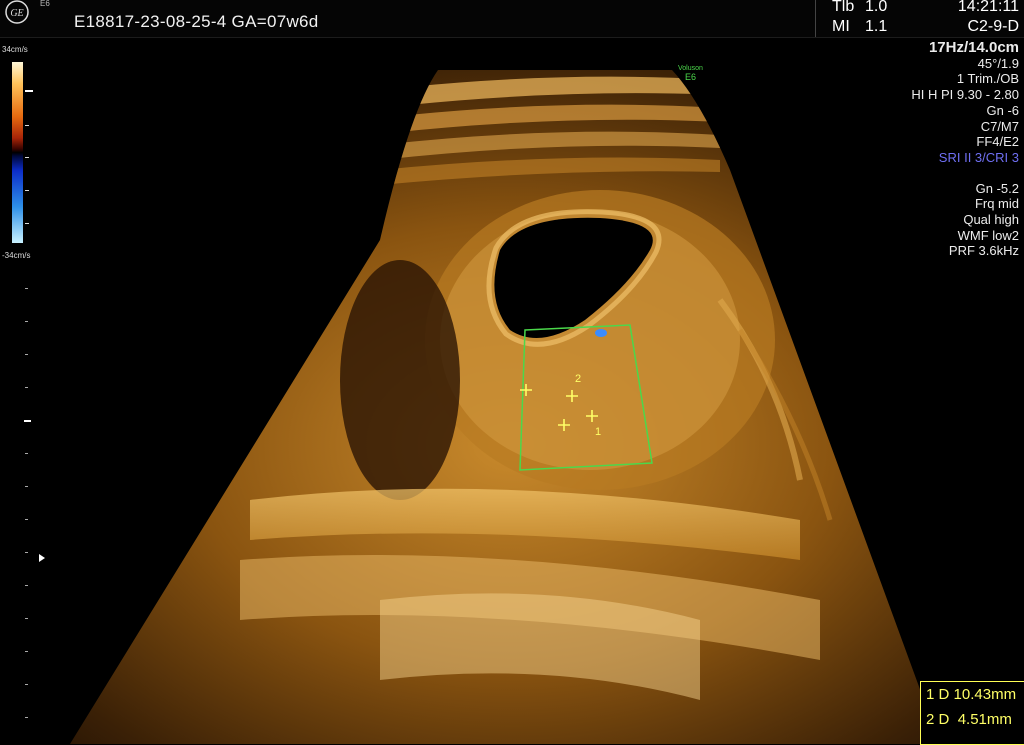 The image size is (1024, 745). I want to click on tib-value: 1.0, so click(876, 7).